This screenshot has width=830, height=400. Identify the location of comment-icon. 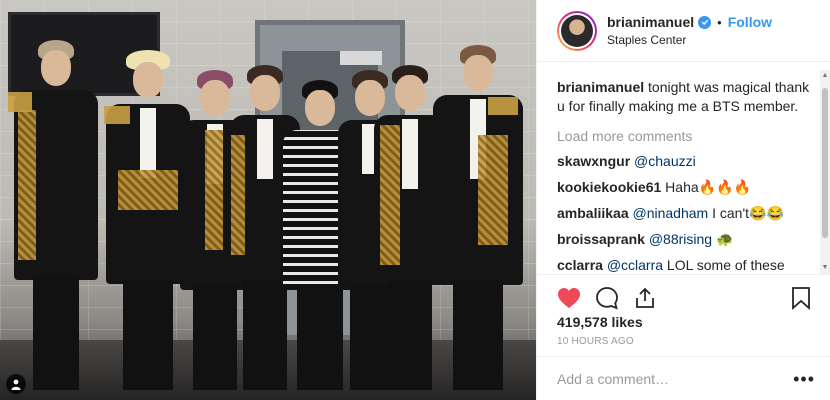
(607, 297).